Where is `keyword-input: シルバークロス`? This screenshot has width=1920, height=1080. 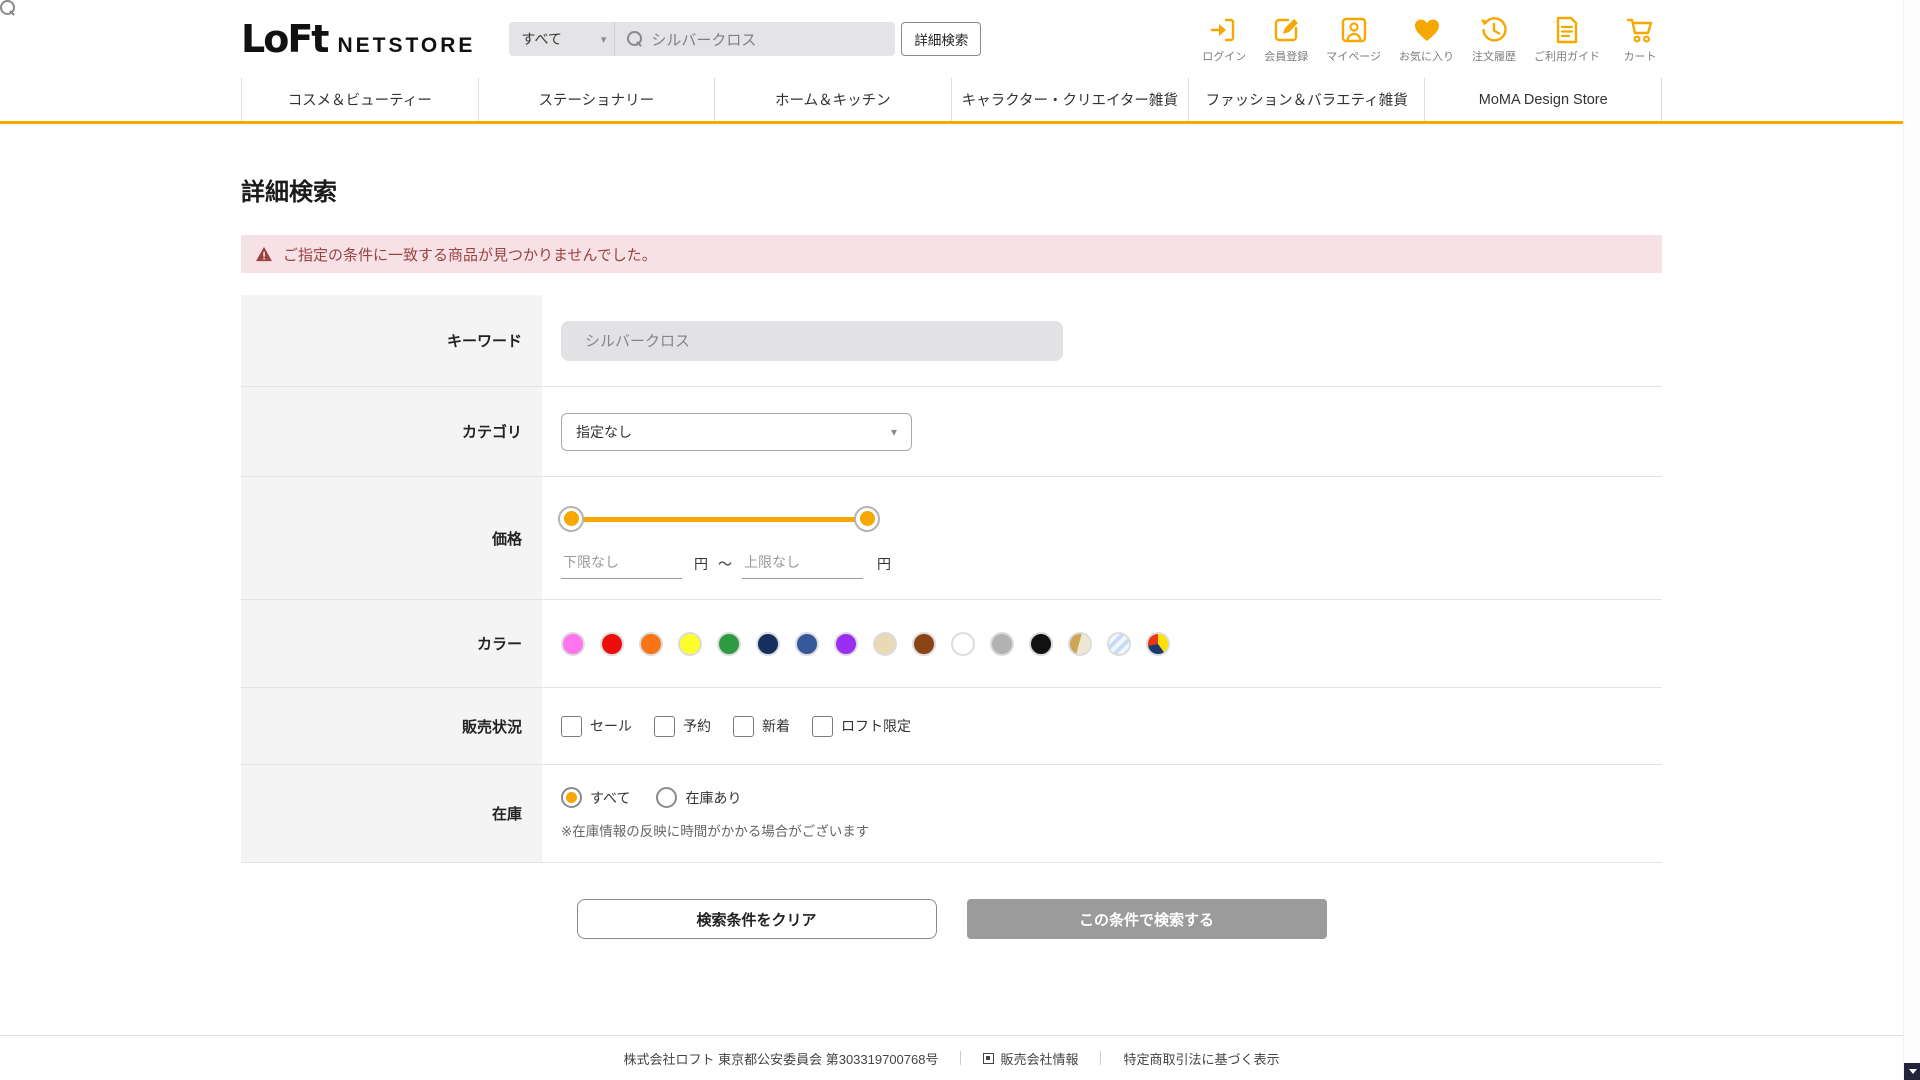
keyword-input: シルバークロス is located at coordinates (812, 340).